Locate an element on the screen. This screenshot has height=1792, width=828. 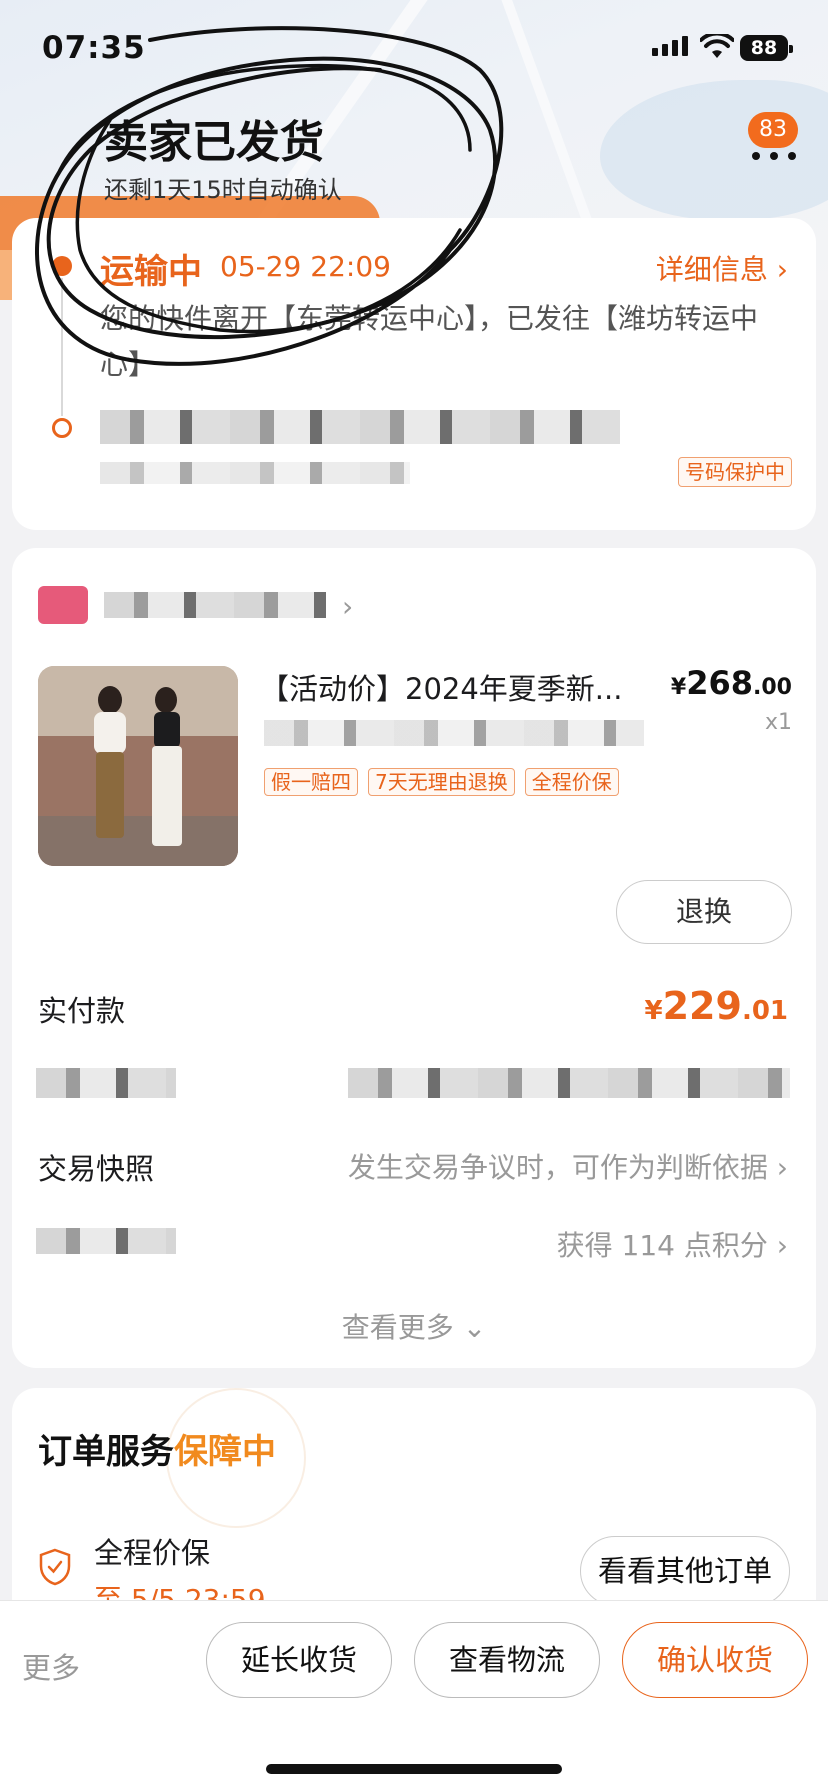
snapshot-link: 发生交易争议时，可作为判断依据 › is located at coordinates (568, 1166).